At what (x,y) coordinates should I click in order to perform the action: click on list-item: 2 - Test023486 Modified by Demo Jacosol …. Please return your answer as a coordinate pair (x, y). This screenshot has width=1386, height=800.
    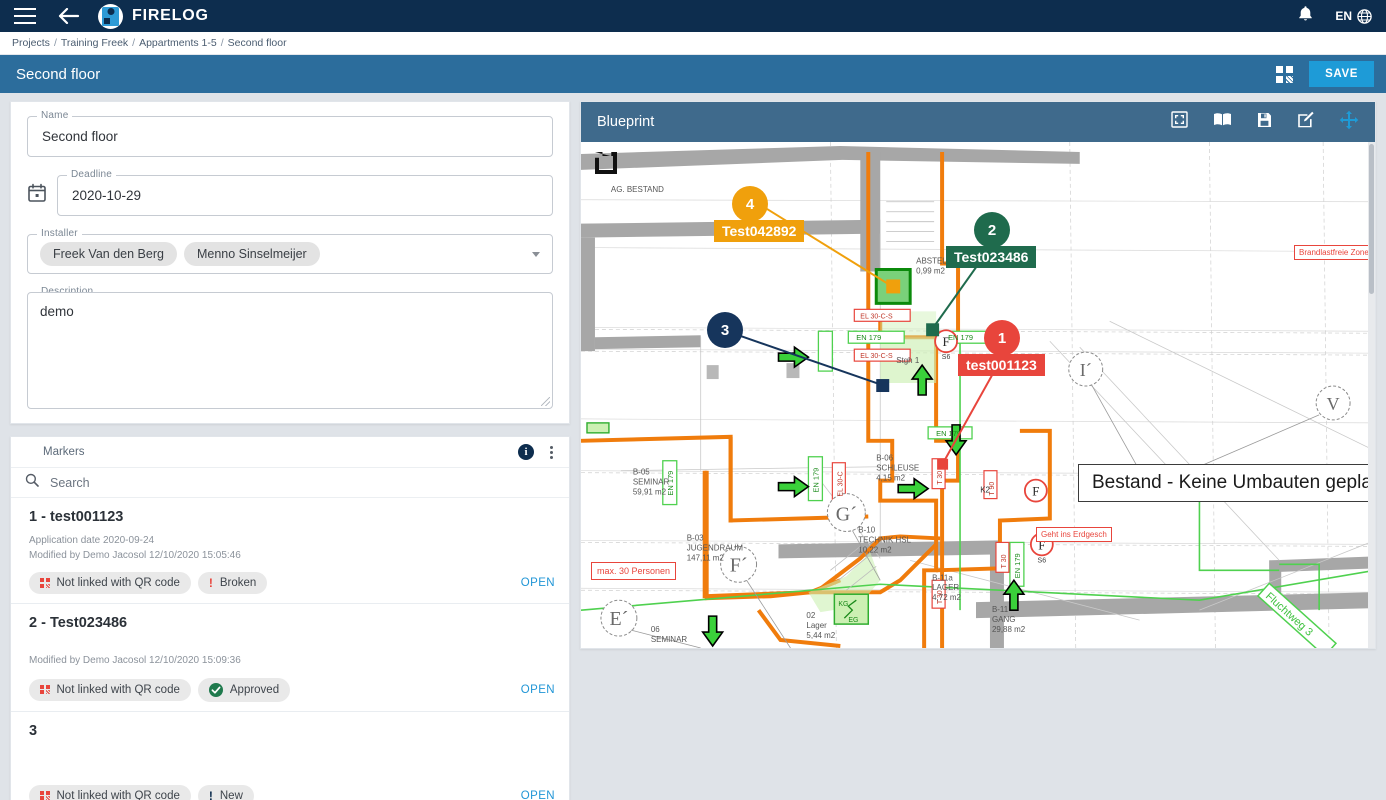
    Looking at the image, I should click on (290, 658).